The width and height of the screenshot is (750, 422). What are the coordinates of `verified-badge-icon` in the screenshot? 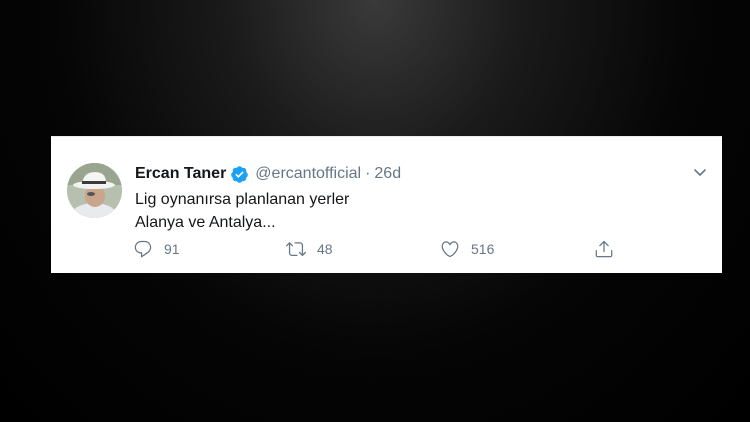 It's located at (239, 174).